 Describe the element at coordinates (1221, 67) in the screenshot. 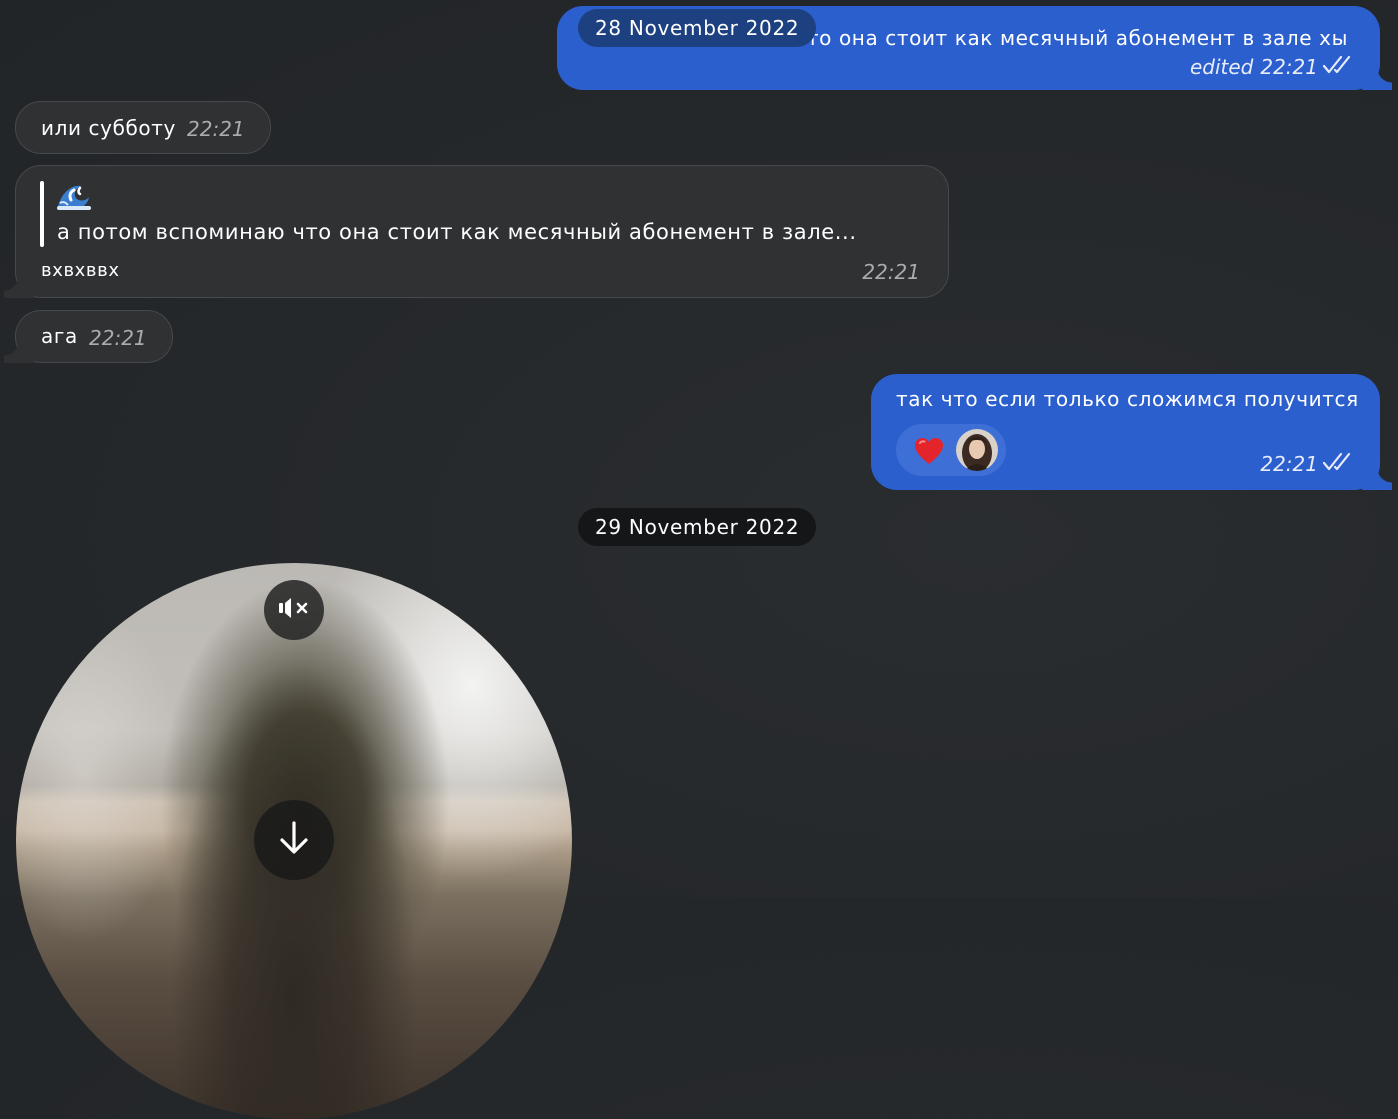

I see `edited-label: edited` at that location.